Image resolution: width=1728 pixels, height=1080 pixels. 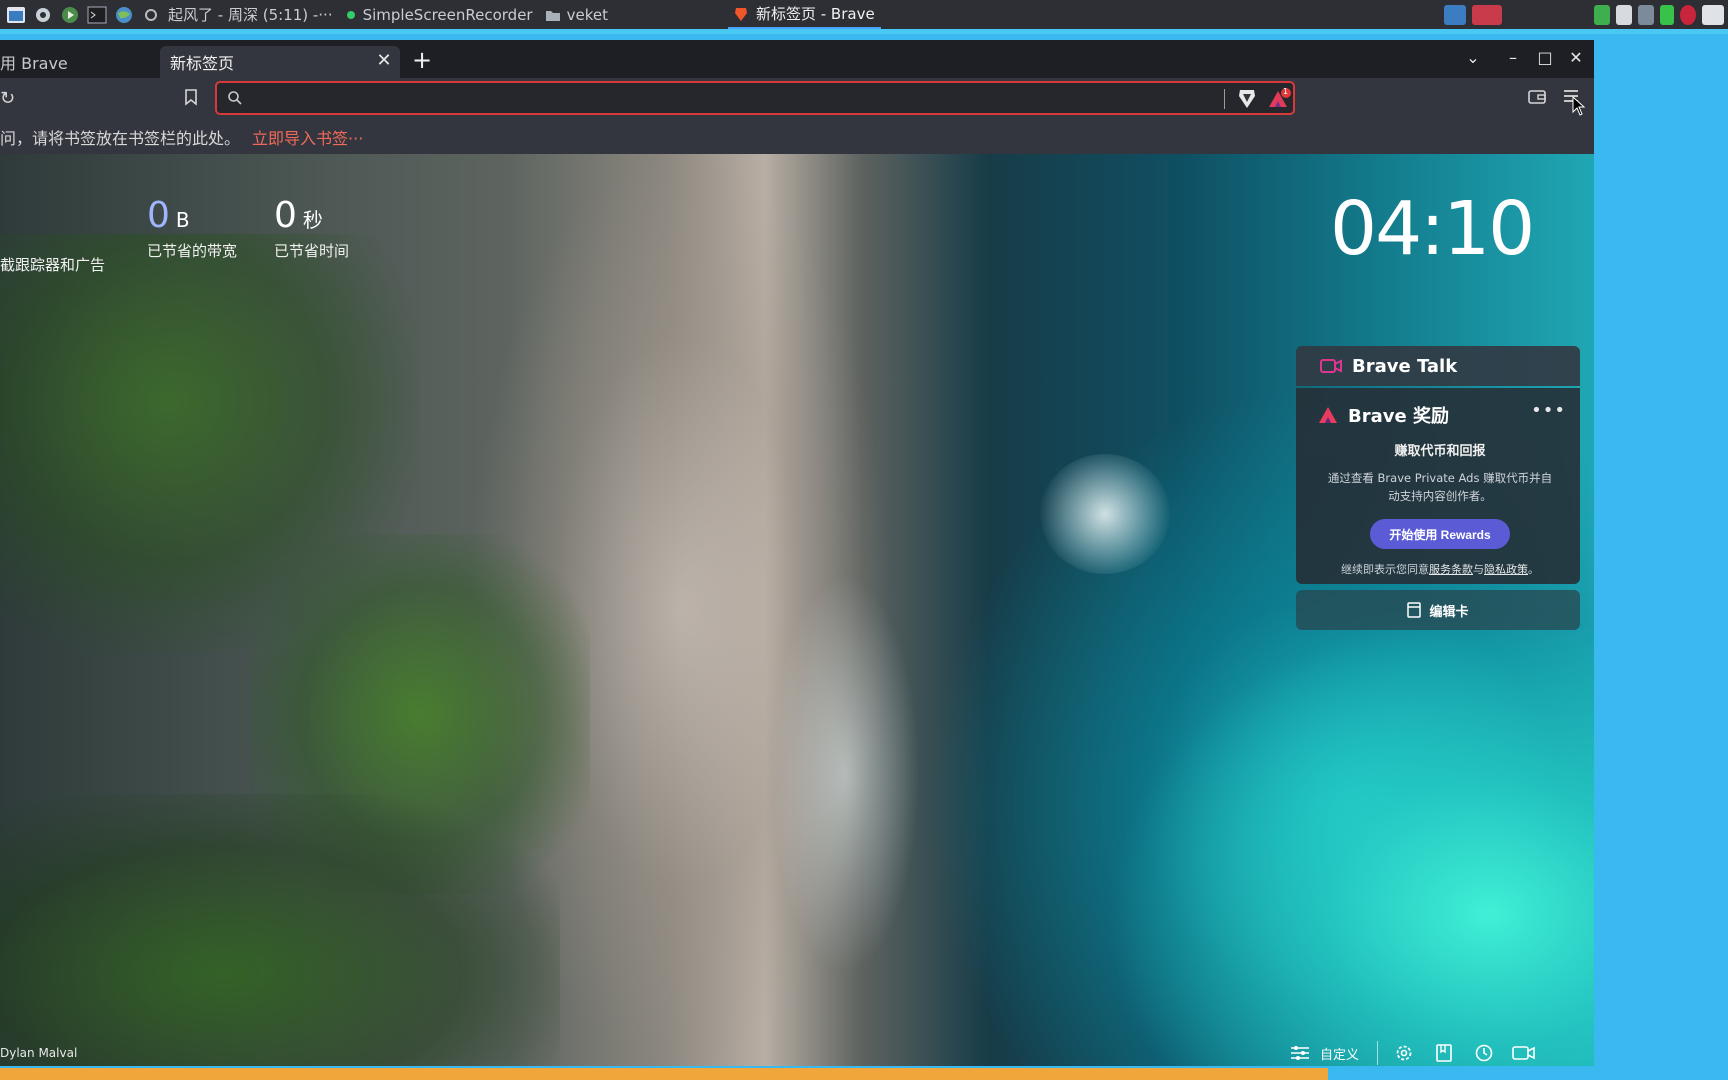 I want to click on rewards-description-line: 通过查看 Brave Private Ads 赚取代币并自, so click(x=1440, y=478).